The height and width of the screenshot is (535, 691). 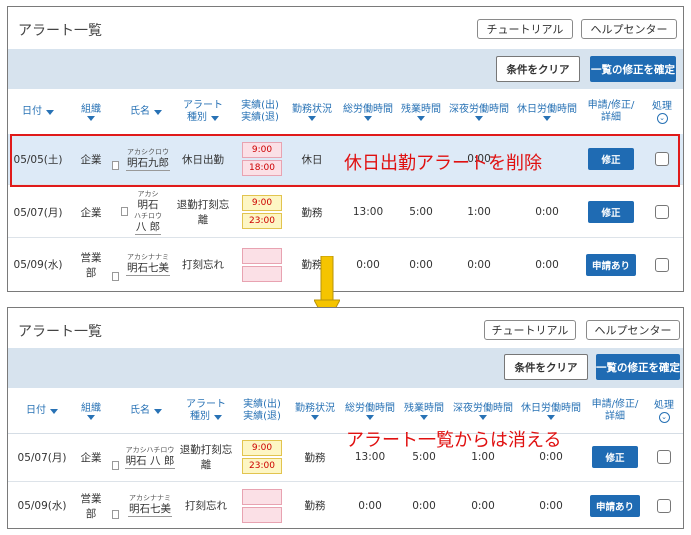 I want to click on row-night: 1:00, so click(x=479, y=212).